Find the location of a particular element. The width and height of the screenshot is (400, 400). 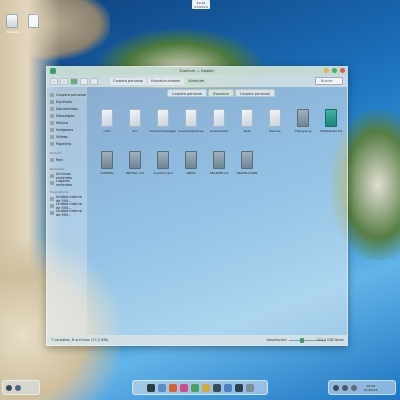

music-icon is located at coordinates (52, 122).